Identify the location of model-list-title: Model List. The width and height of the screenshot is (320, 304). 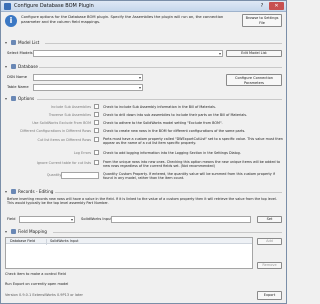
(29, 42).